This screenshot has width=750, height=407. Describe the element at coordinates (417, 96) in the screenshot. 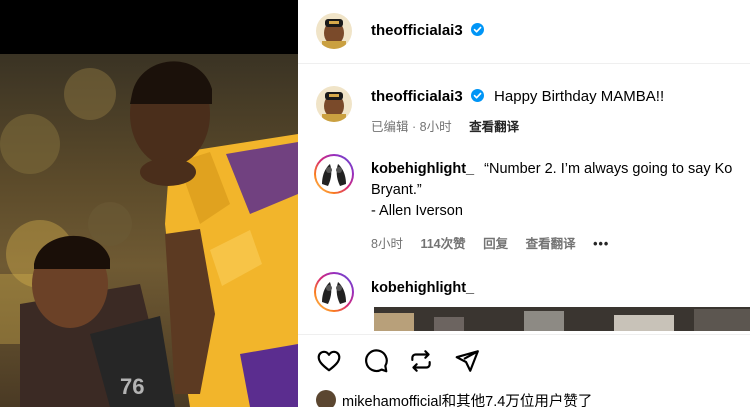

I see `caption-username: theofficialai3` at that location.